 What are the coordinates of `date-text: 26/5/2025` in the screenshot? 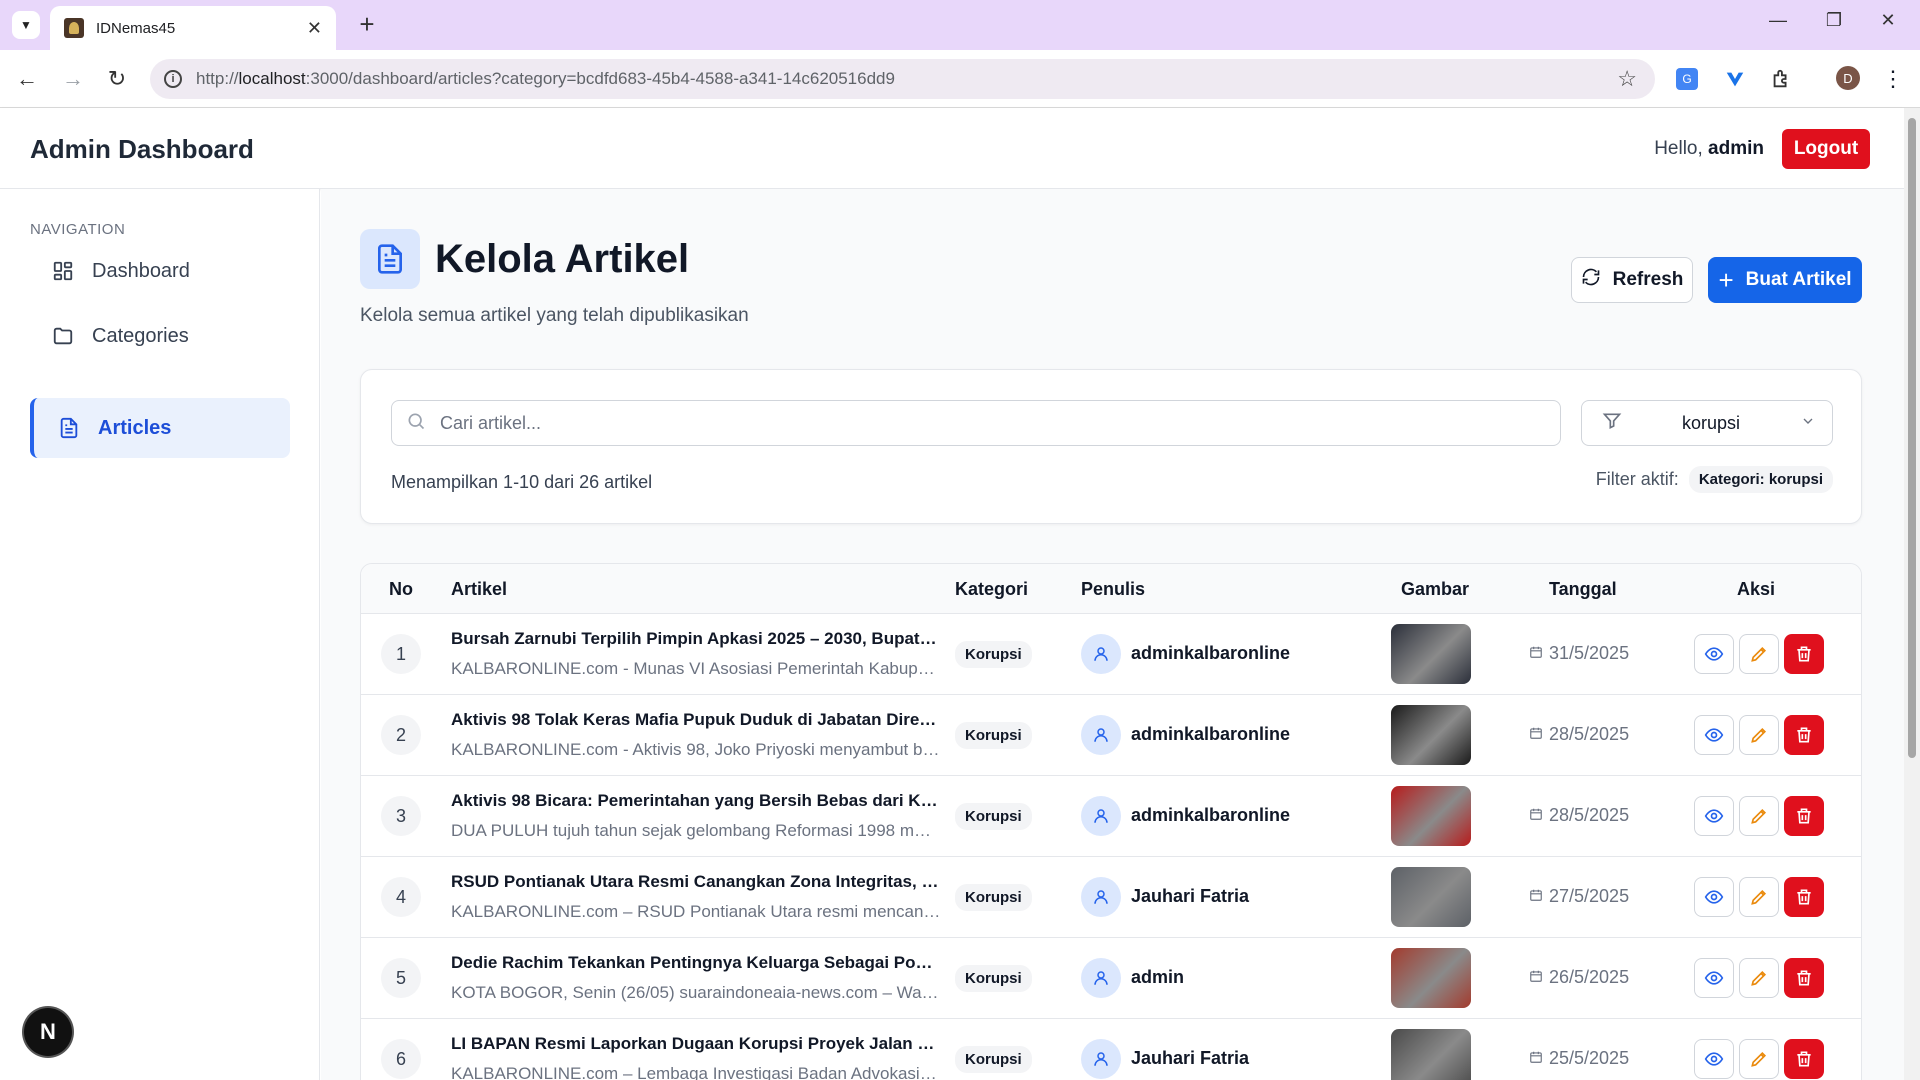 It's located at (1589, 977).